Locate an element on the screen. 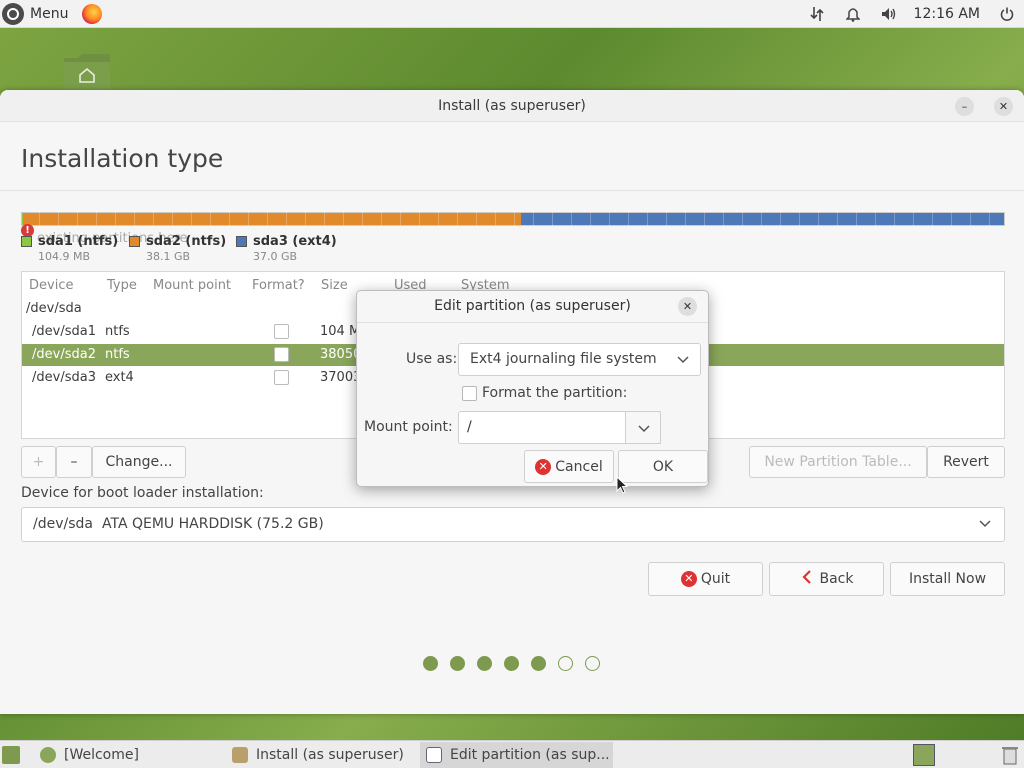 The image size is (1024, 768). quit-button: ✕ Quit is located at coordinates (705, 579).